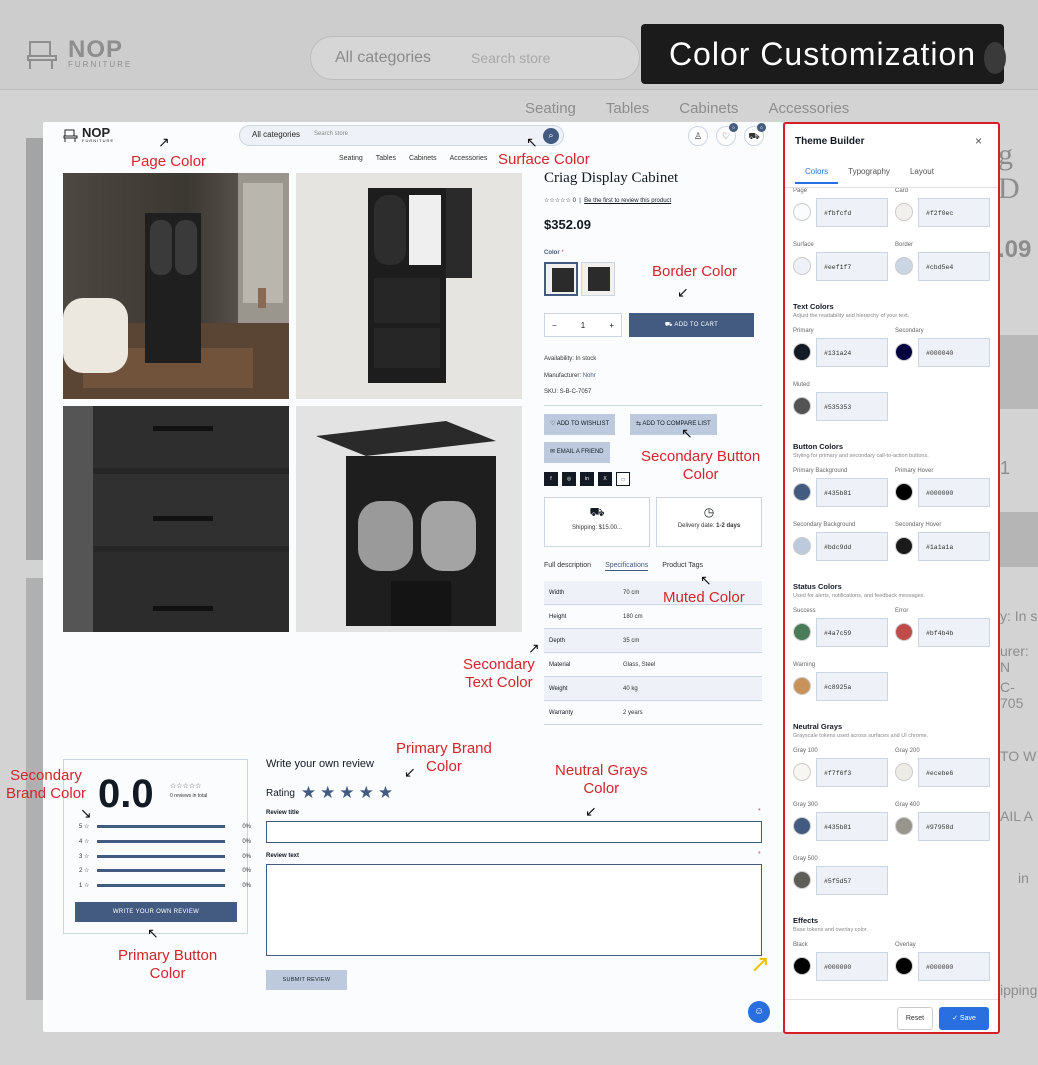  What do you see at coordinates (922, 175) in the screenshot?
I see `tab-layout: Layout` at bounding box center [922, 175].